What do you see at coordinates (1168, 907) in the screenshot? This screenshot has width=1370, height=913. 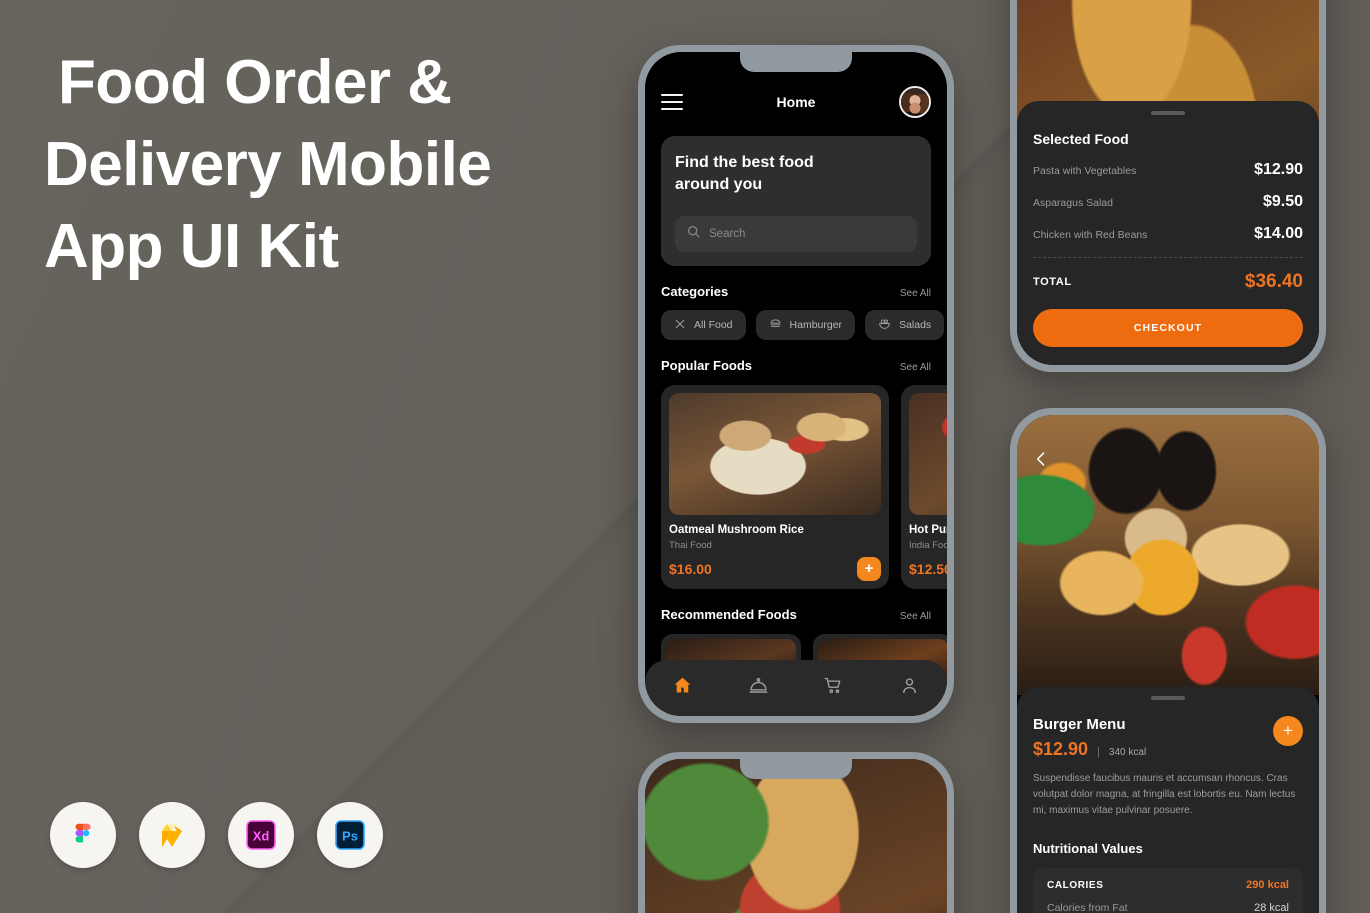 I see `nutrition-row: Calories from Fat 28 kcal` at bounding box center [1168, 907].